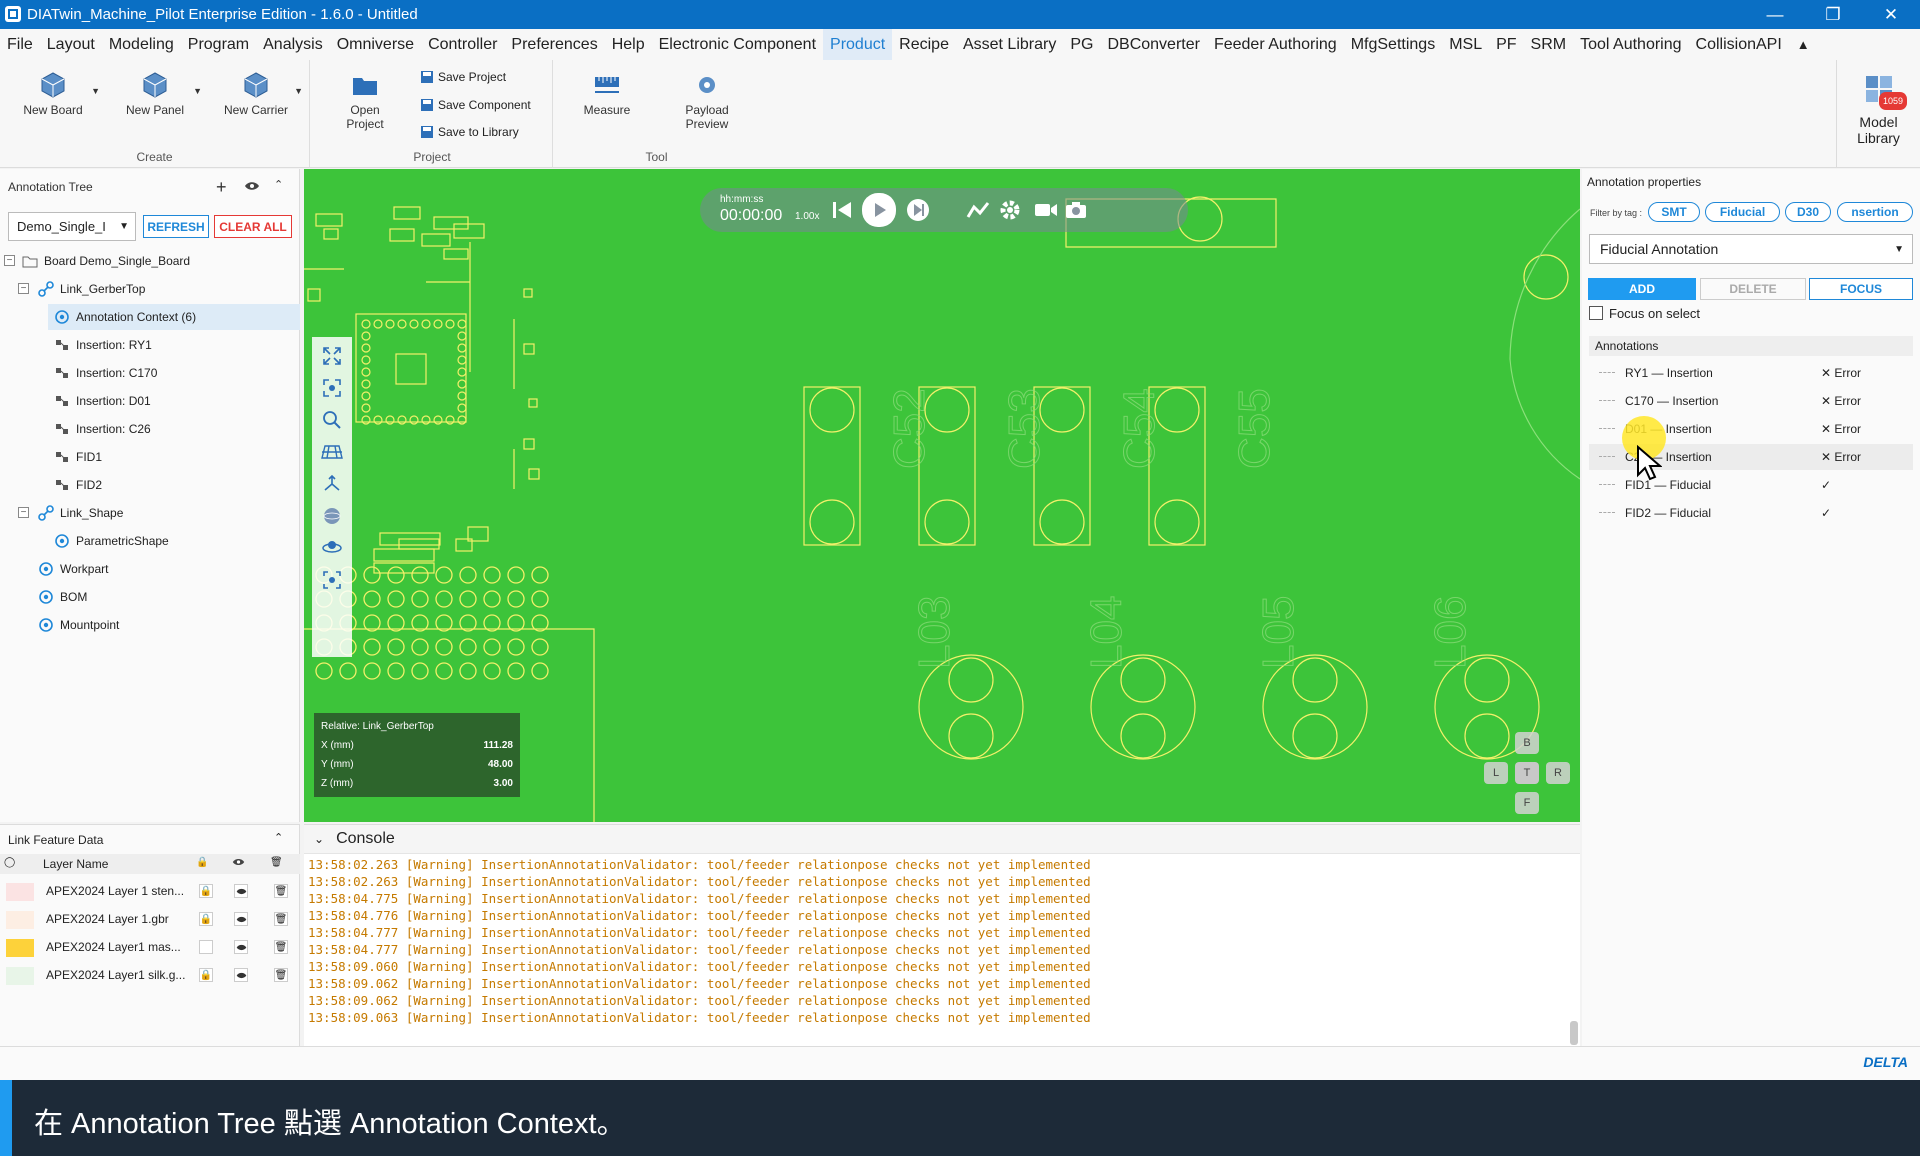 This screenshot has width=1920, height=1156. I want to click on menu-asset-library: Asset Library, so click(1009, 44).